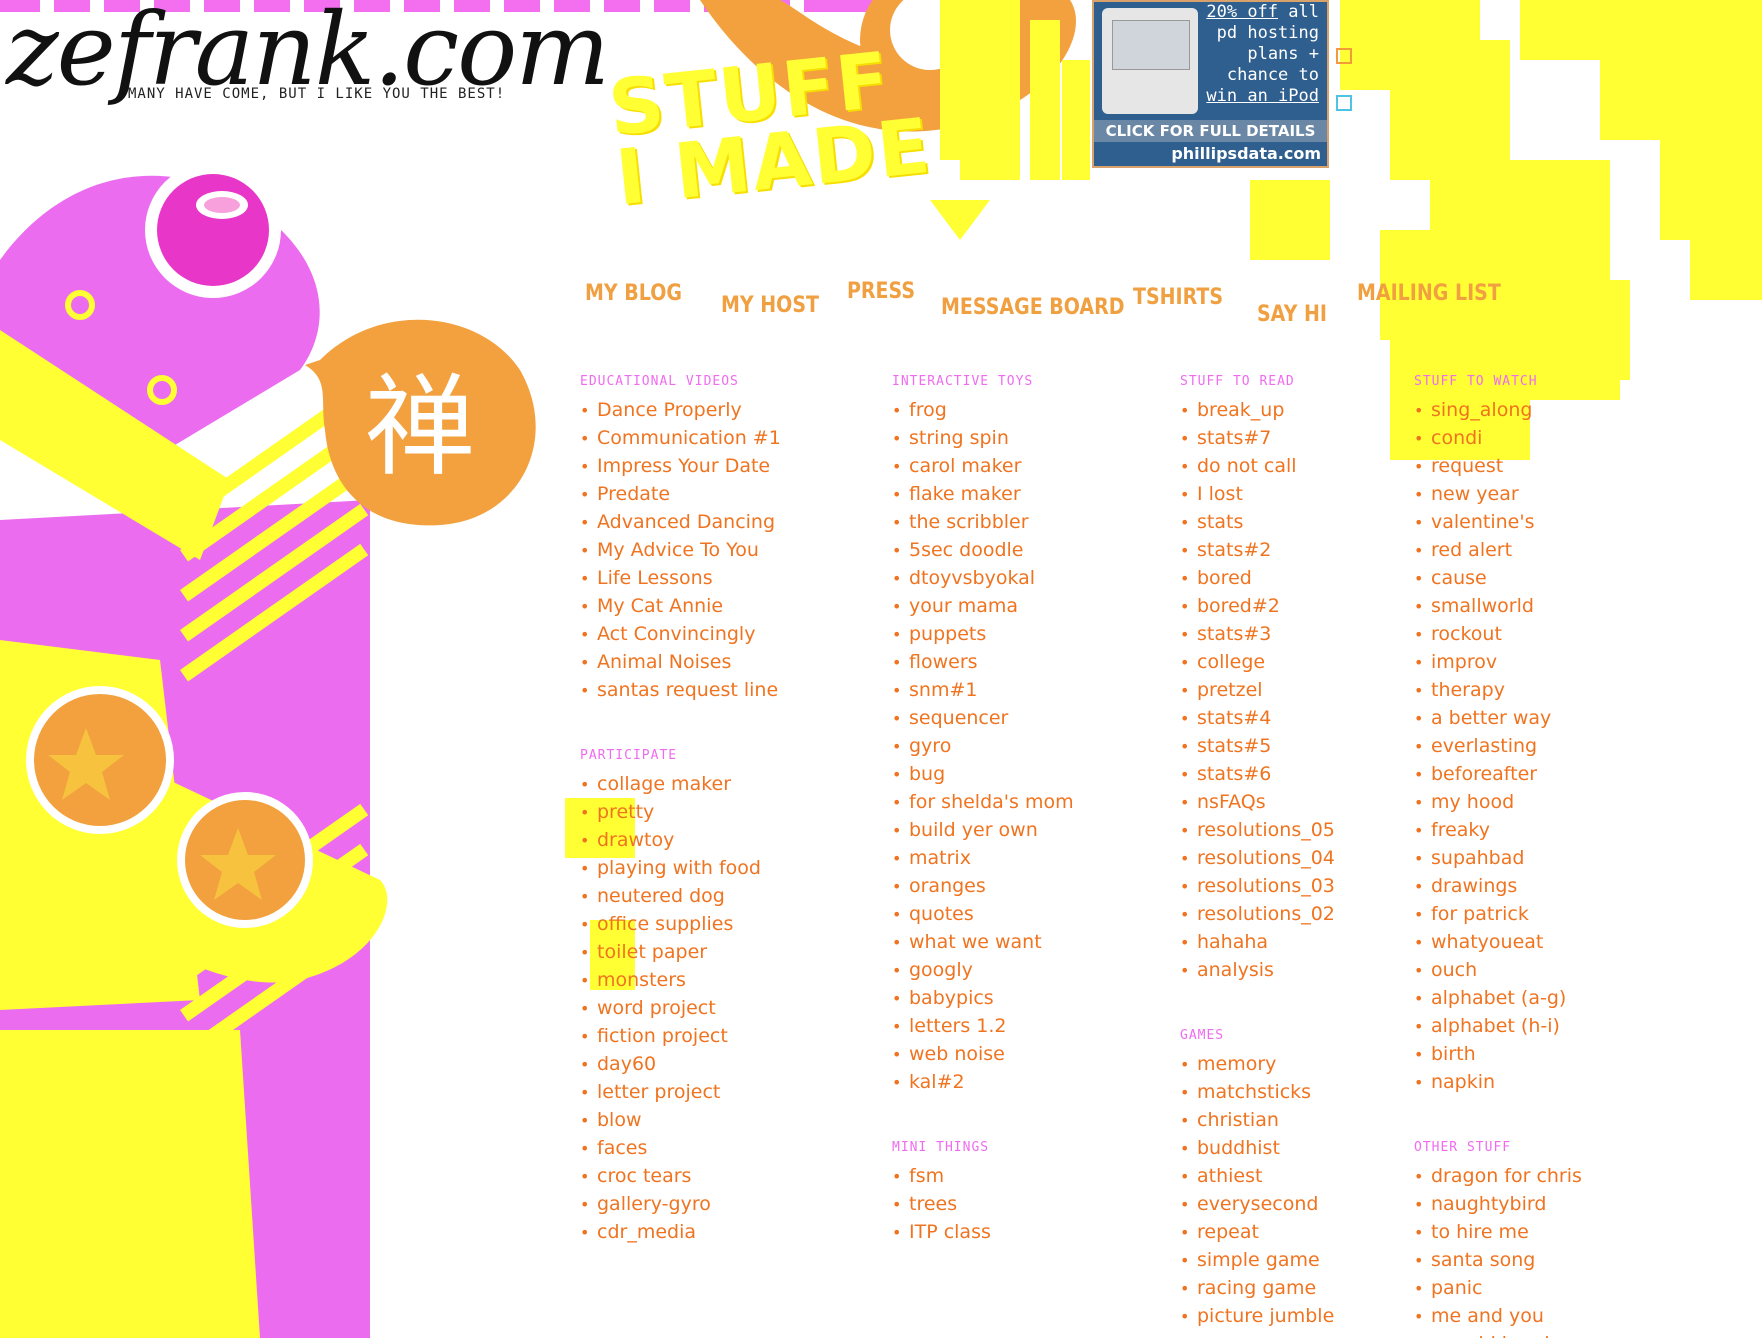 This screenshot has height=1338, width=1762. Describe the element at coordinates (1042, 914) in the screenshot. I see `link-list-item: quotes` at that location.